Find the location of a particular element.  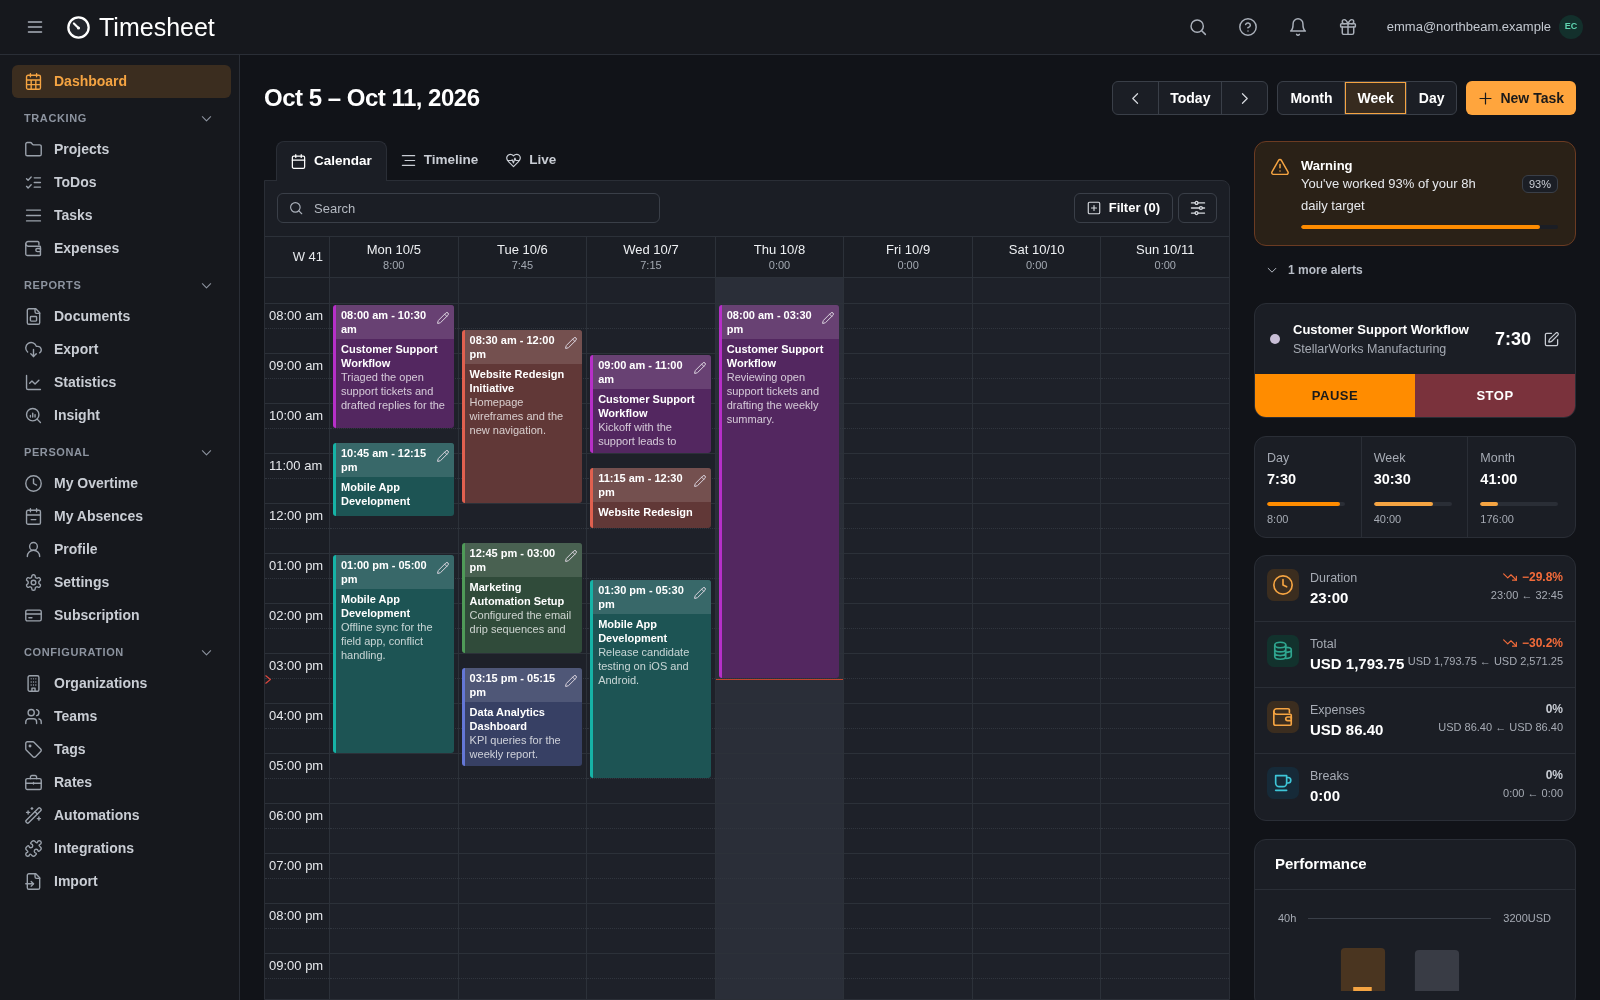

event-description: Triaged the open support tickets and drafted replies for the is located at coordinates (393, 391).